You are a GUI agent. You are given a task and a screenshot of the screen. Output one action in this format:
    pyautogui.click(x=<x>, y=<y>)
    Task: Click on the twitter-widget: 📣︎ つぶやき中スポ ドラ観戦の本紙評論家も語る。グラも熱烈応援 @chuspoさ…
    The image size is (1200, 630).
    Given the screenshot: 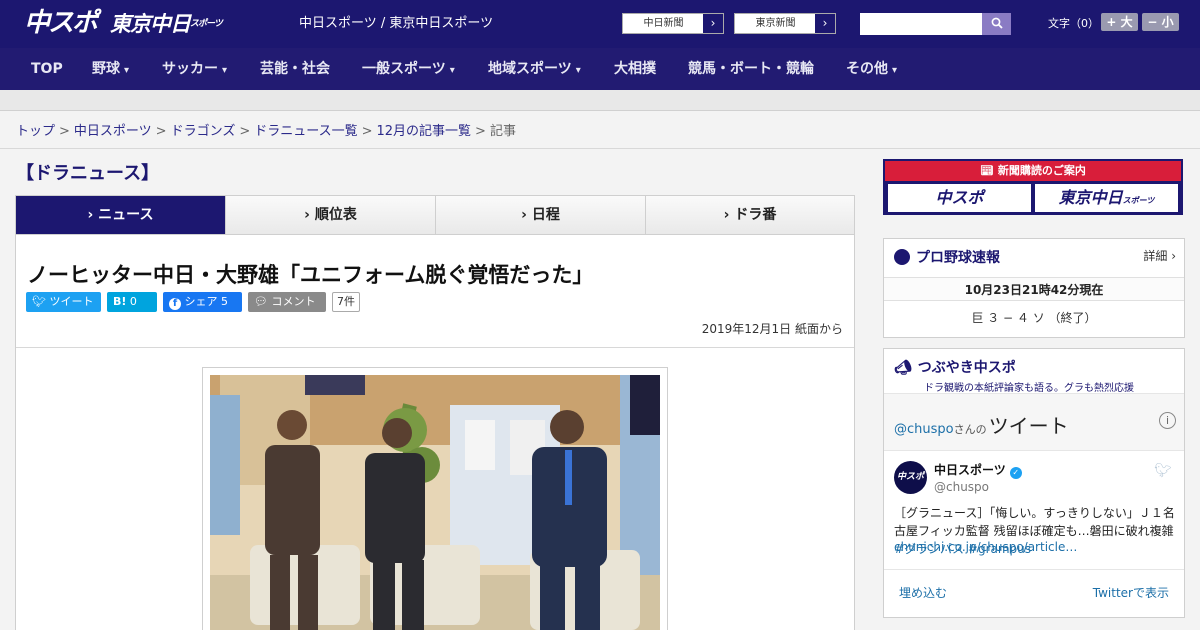 What is the action you would take?
    pyautogui.click(x=1034, y=483)
    